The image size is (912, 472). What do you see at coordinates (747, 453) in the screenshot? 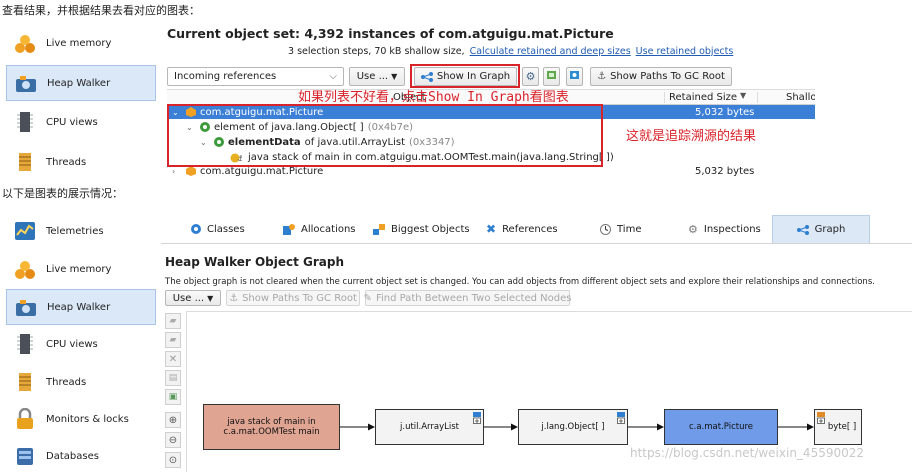
I see `watermark: https://blog.csdn.net/weixin_45590022` at bounding box center [747, 453].